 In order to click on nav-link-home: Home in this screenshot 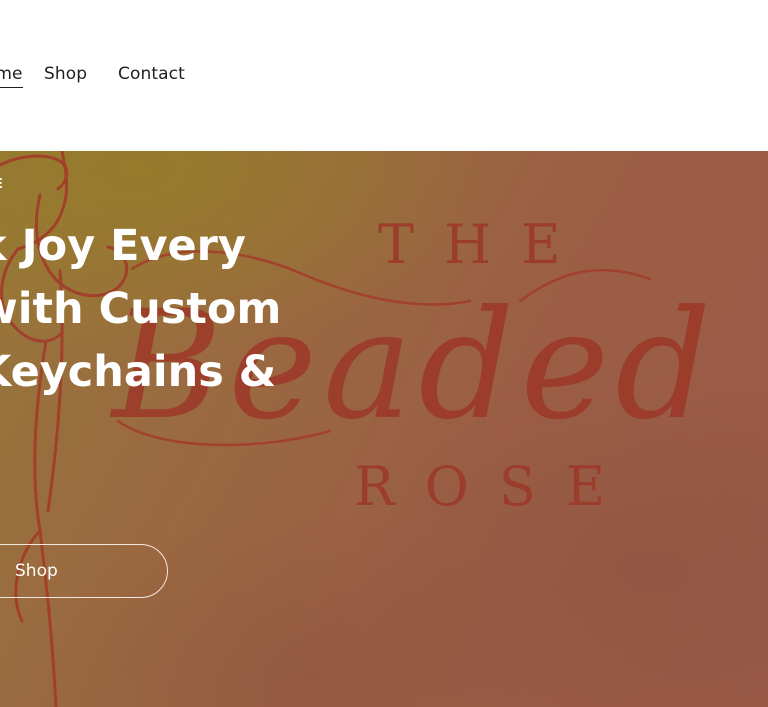, I will do `click(11, 76)`.